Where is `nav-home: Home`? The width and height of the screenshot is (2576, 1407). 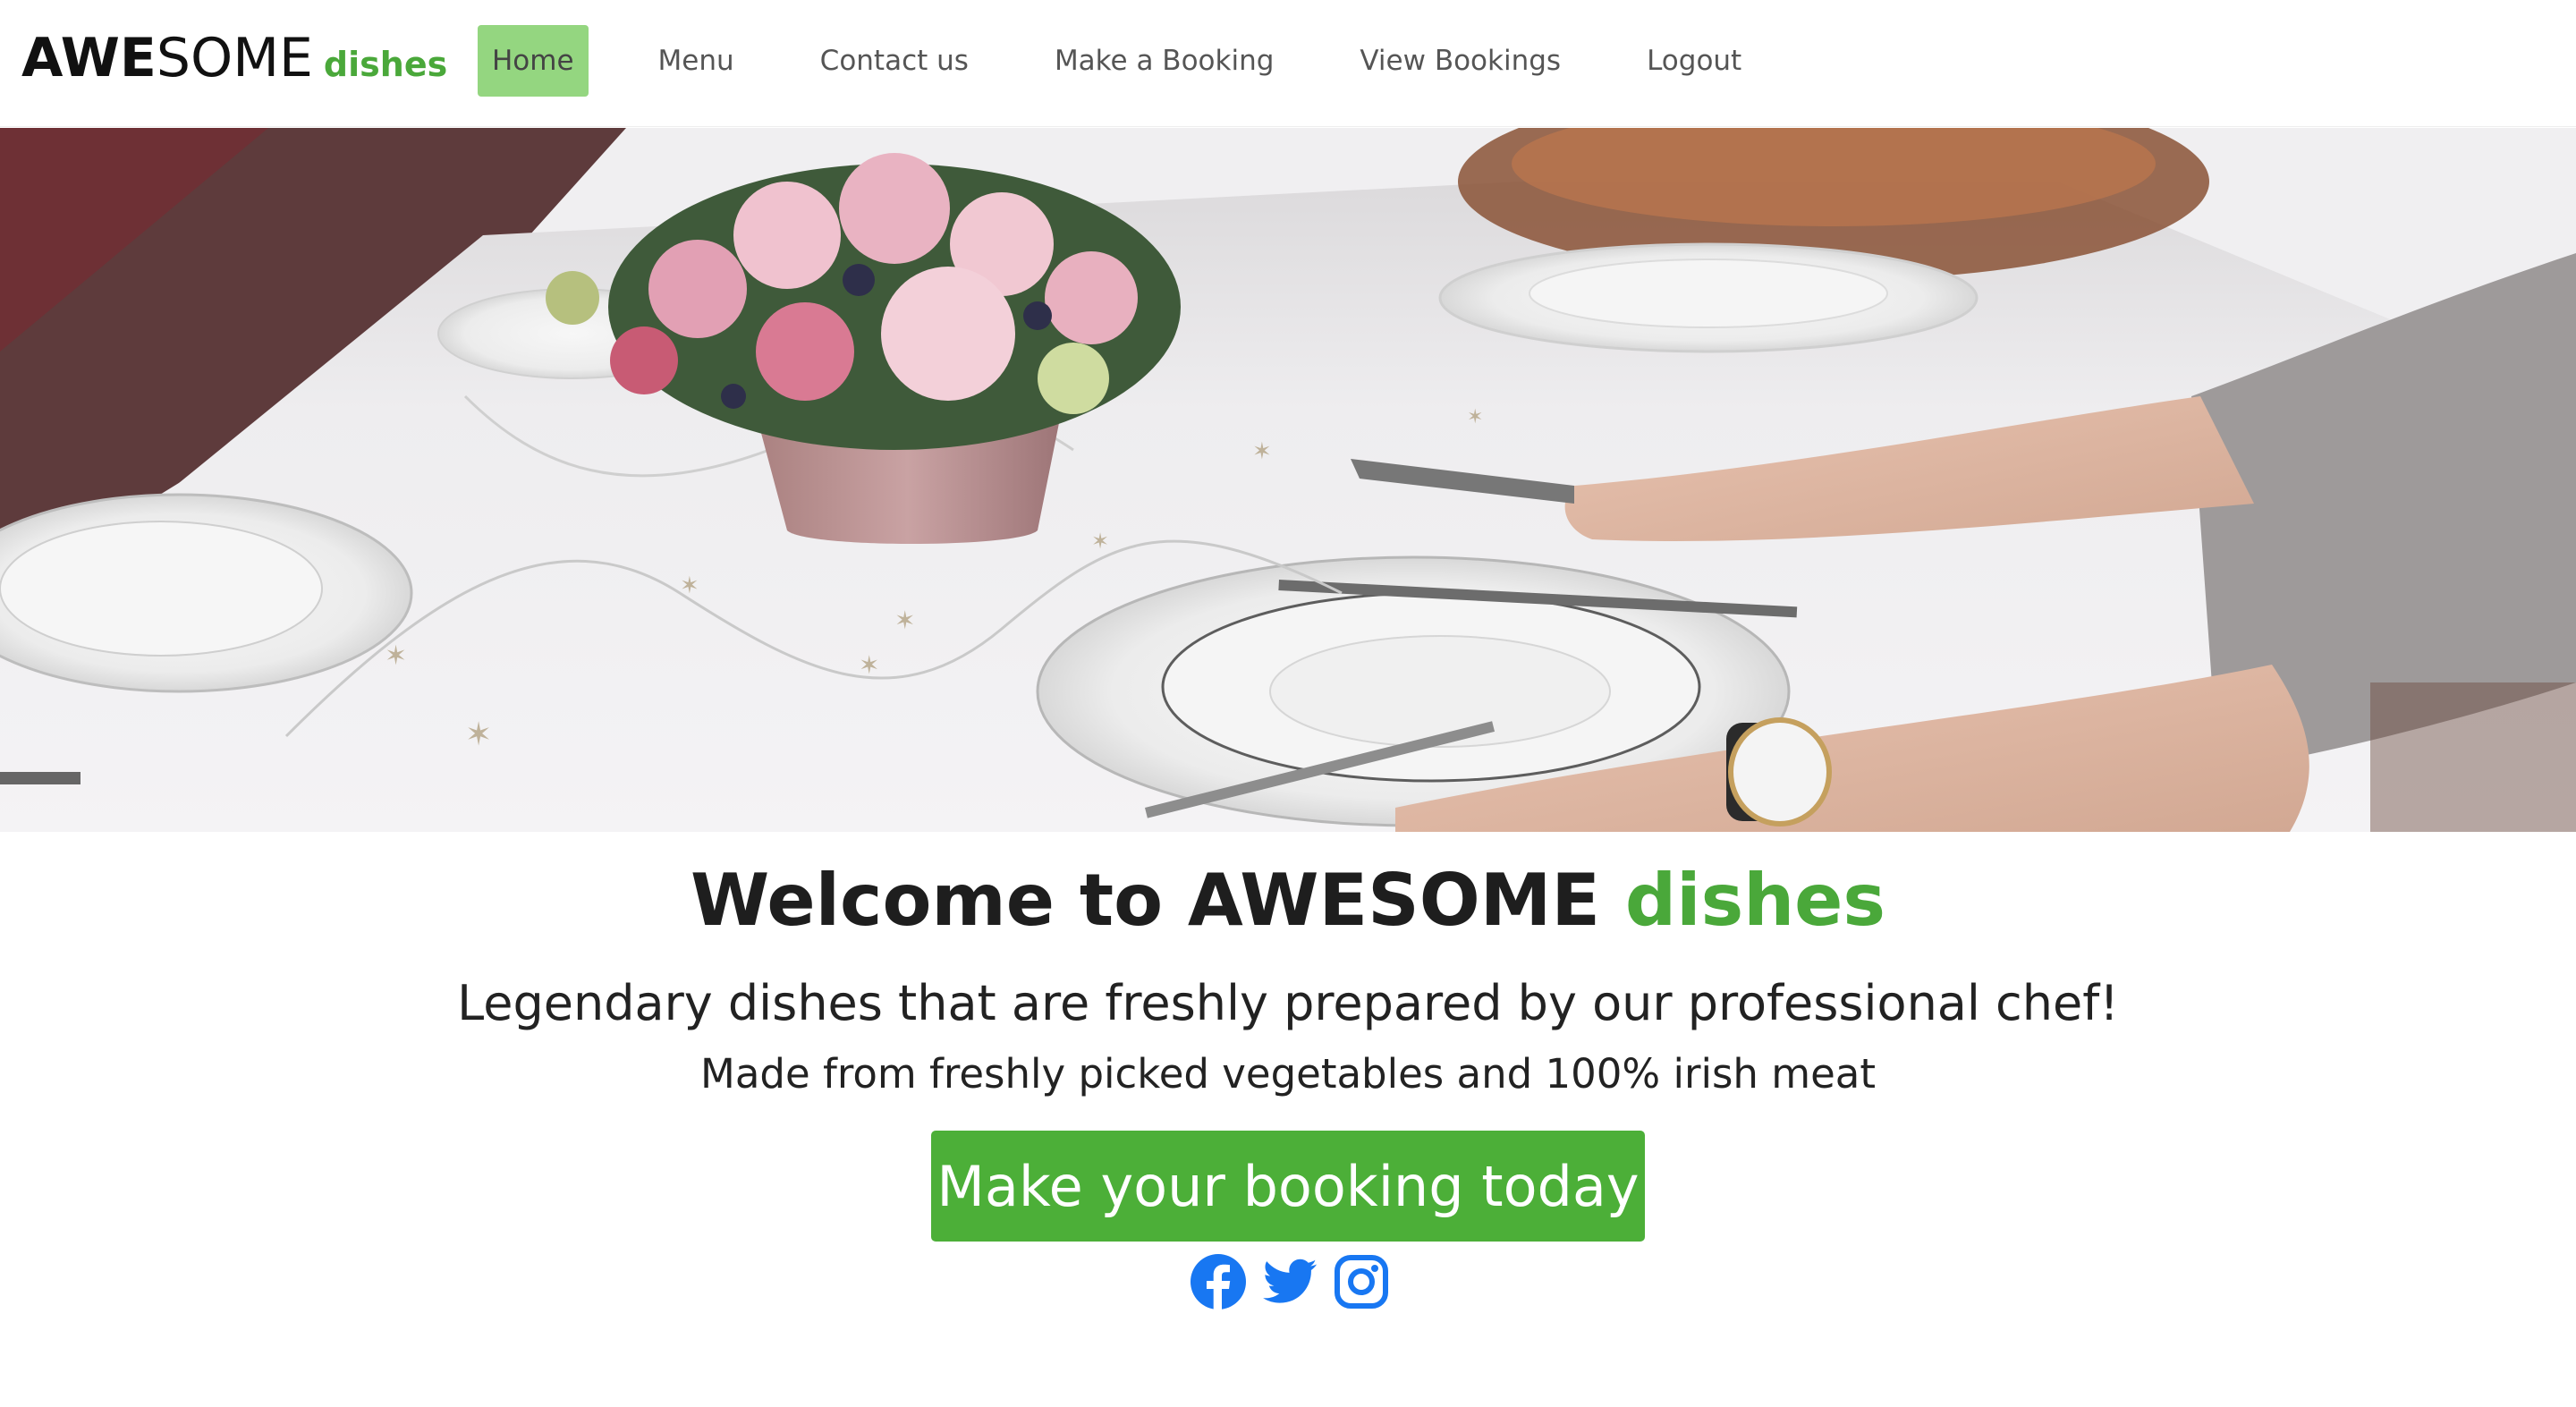 nav-home: Home is located at coordinates (533, 61).